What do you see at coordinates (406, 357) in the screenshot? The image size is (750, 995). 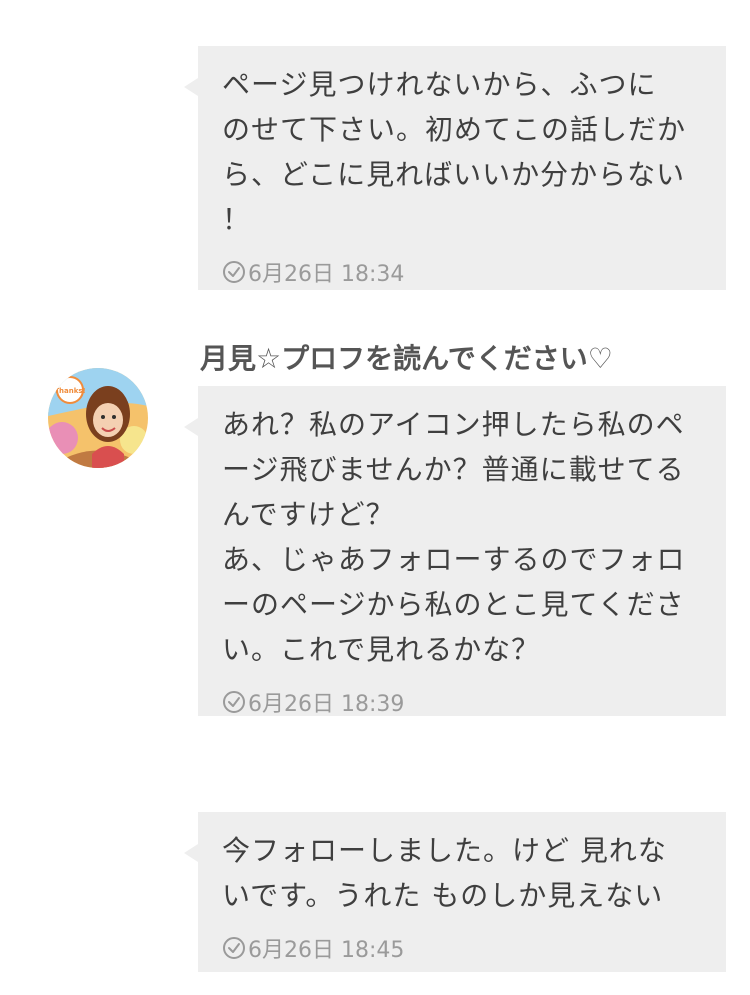 I see `sender-name: 月見☆プロフを読んでください♡` at bounding box center [406, 357].